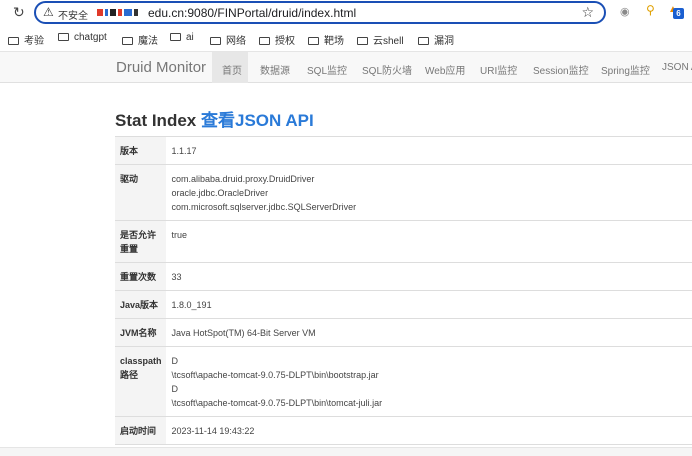 The width and height of the screenshot is (692, 456). What do you see at coordinates (326, 39) in the screenshot?
I see `bookmark-folder: 靶场` at bounding box center [326, 39].